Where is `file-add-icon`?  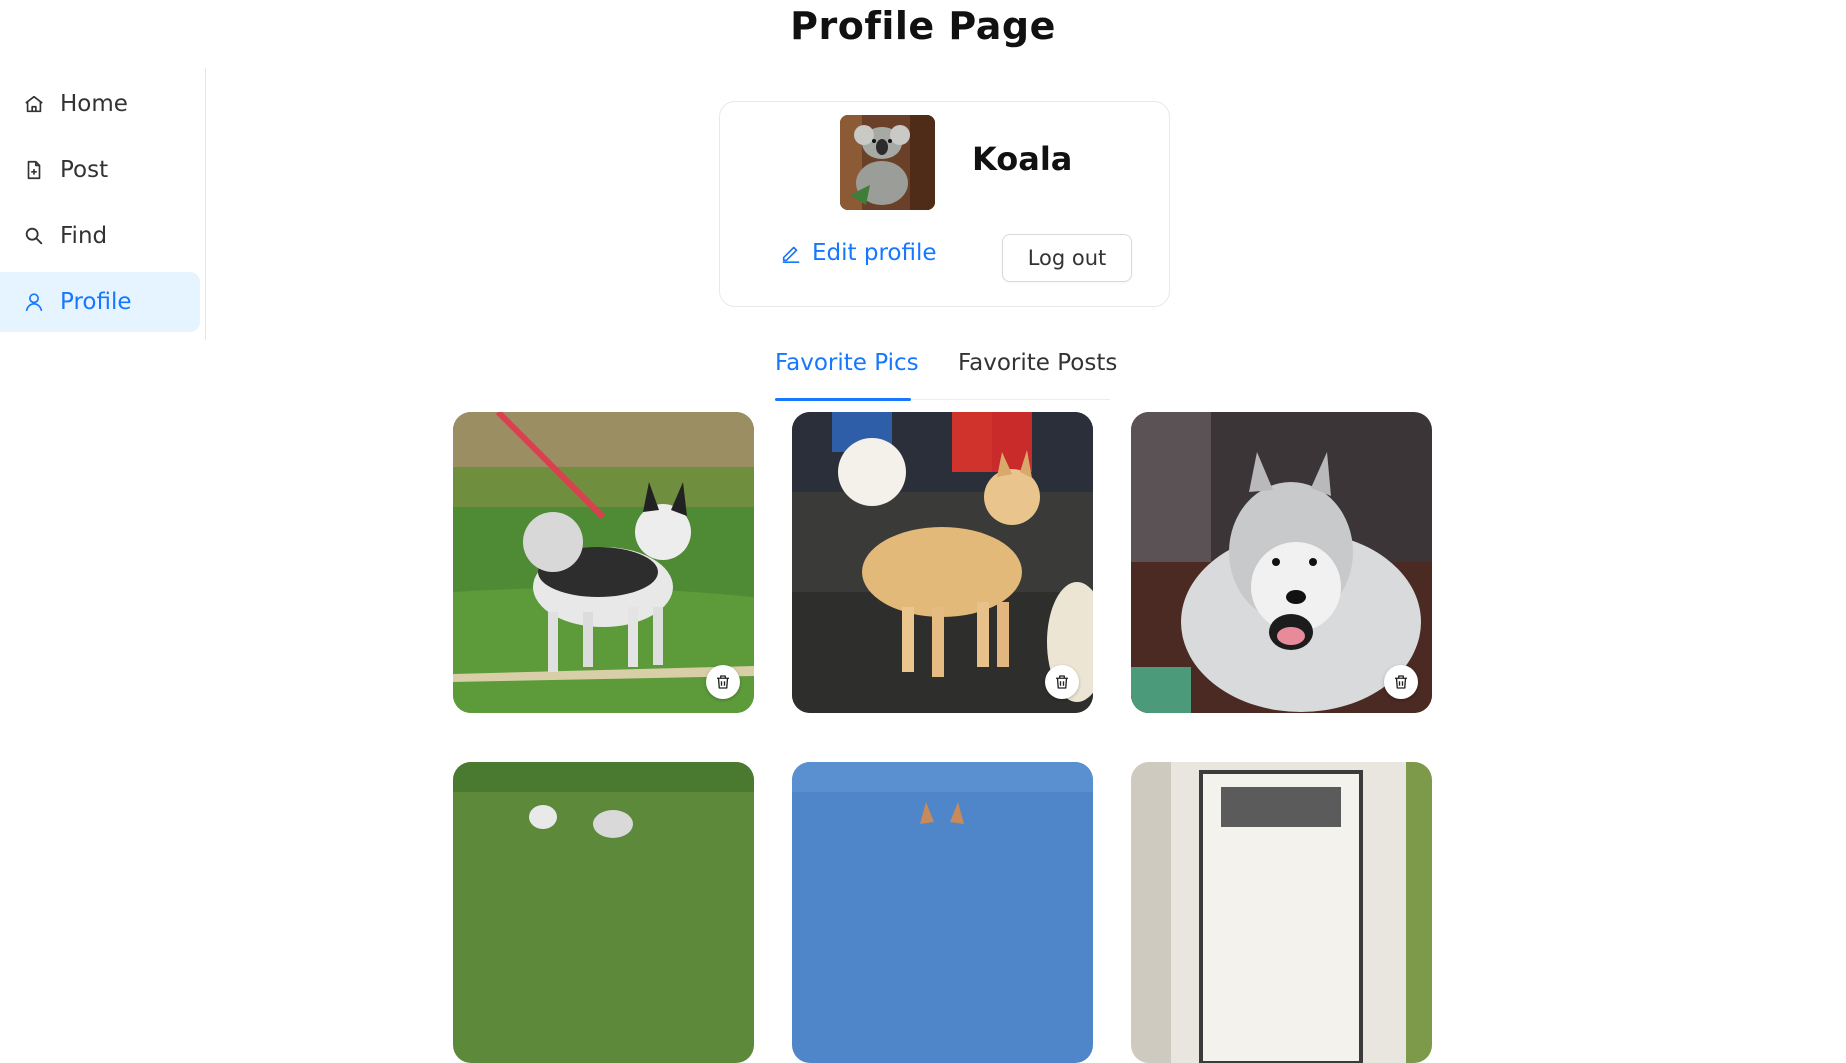 file-add-icon is located at coordinates (34, 170).